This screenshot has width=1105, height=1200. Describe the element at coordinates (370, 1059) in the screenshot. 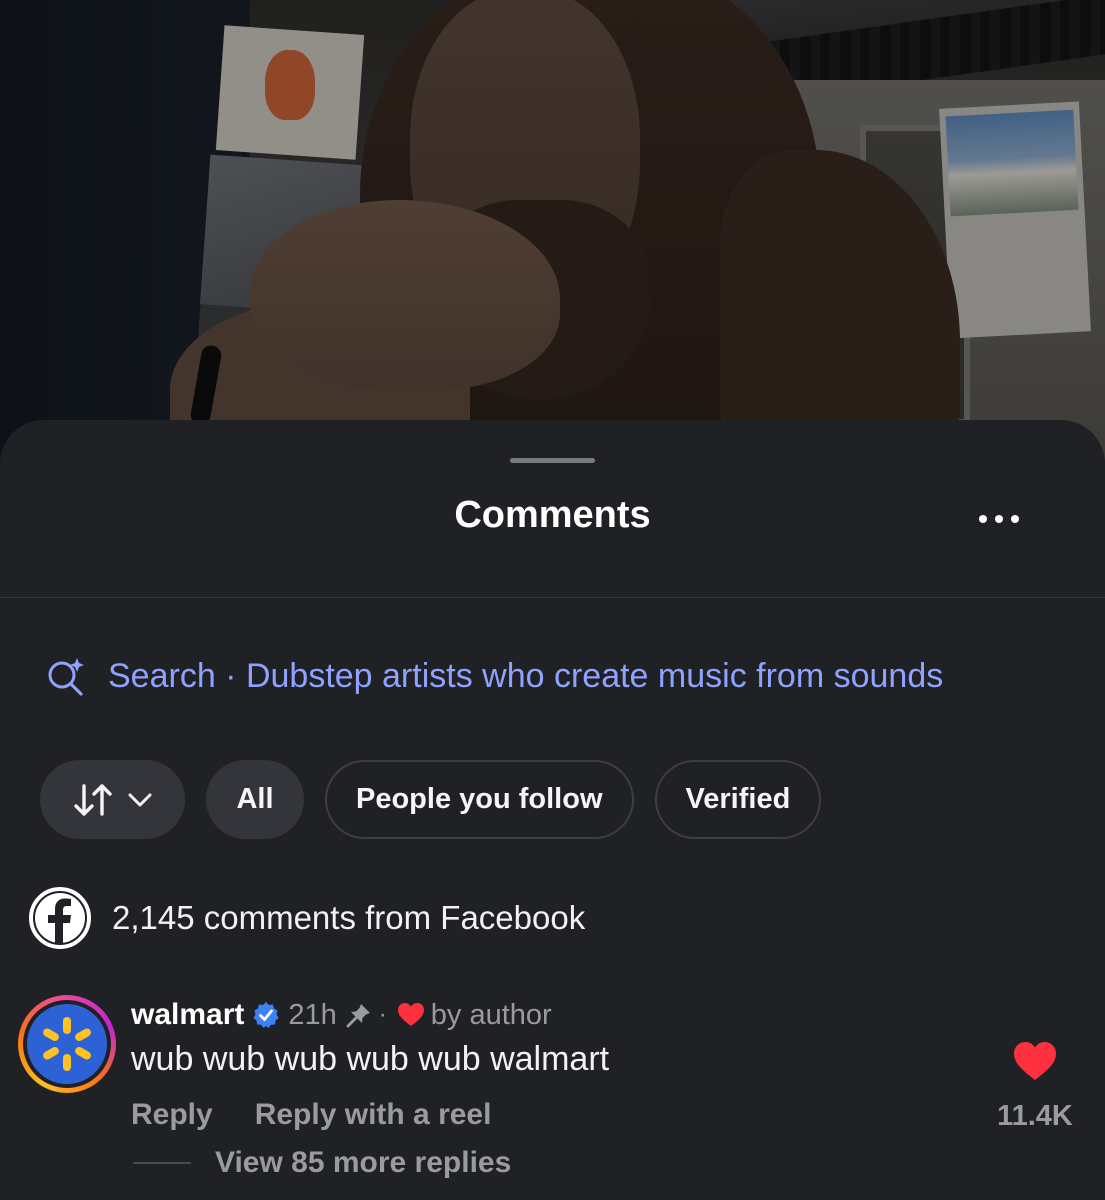

I see `comment-text: wub wub wub wub wub walmart` at that location.